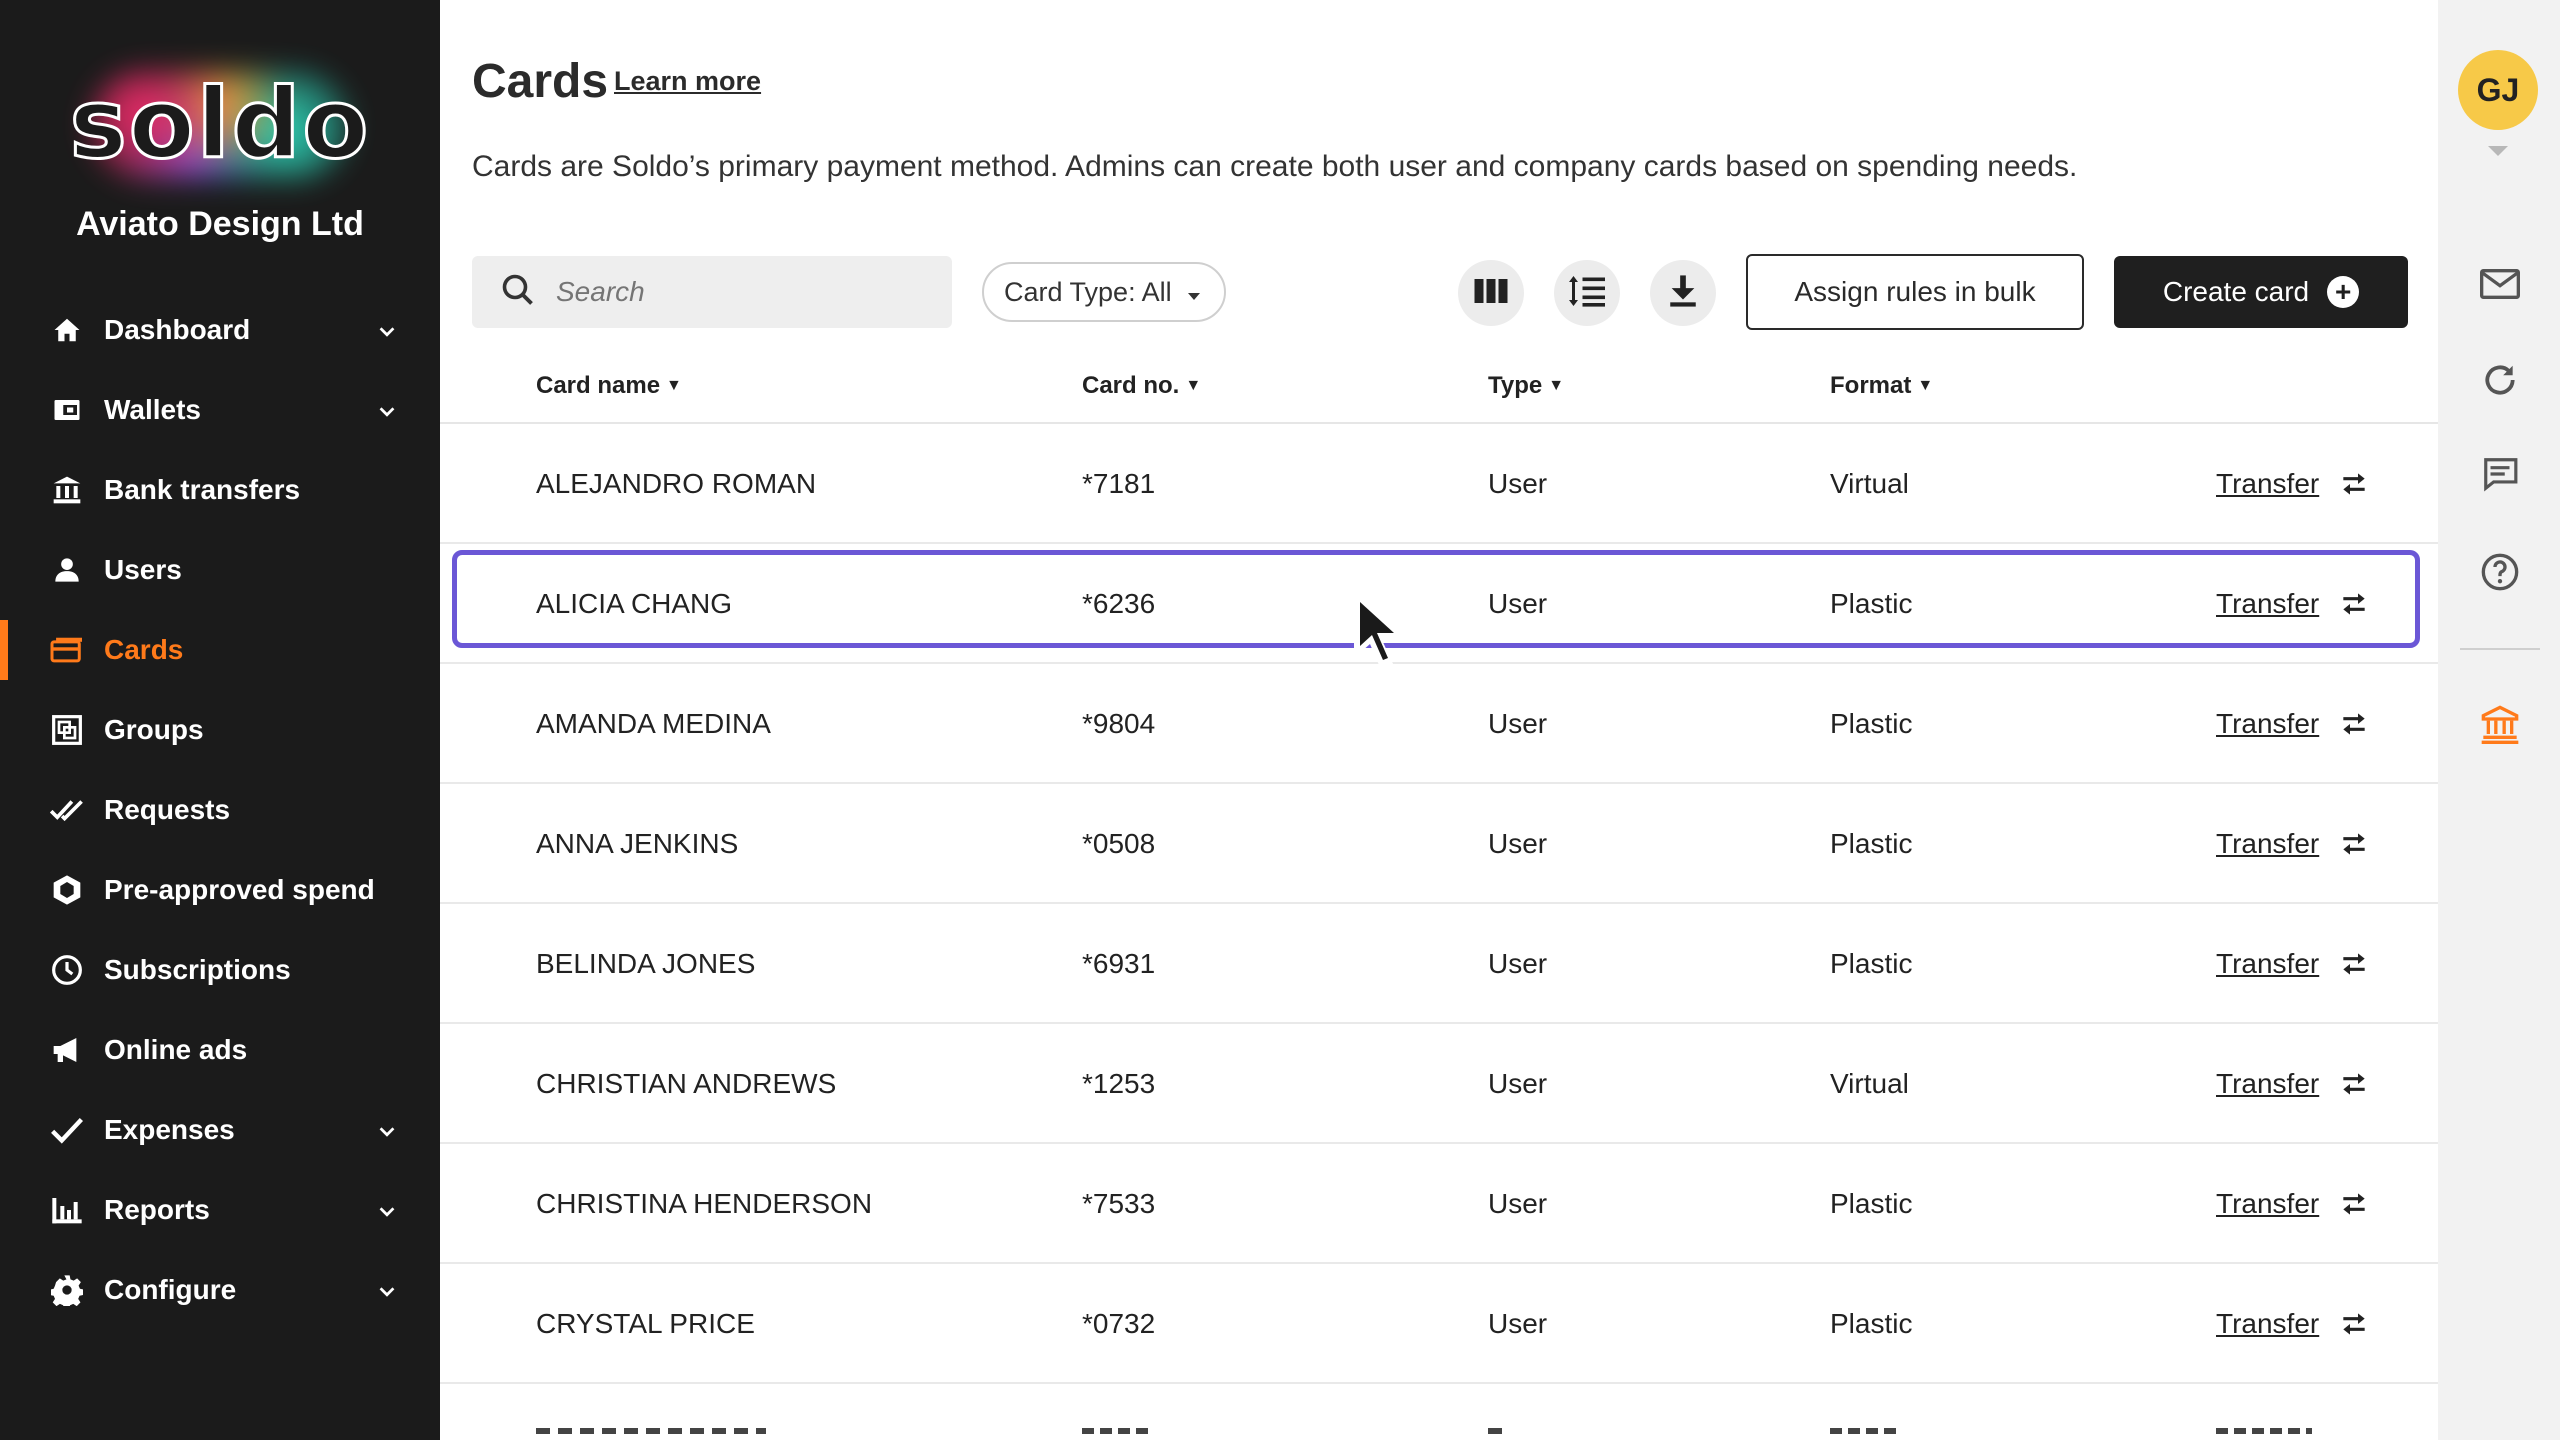 The width and height of the screenshot is (2560, 1440). I want to click on caret-down-icon, so click(2498, 151).